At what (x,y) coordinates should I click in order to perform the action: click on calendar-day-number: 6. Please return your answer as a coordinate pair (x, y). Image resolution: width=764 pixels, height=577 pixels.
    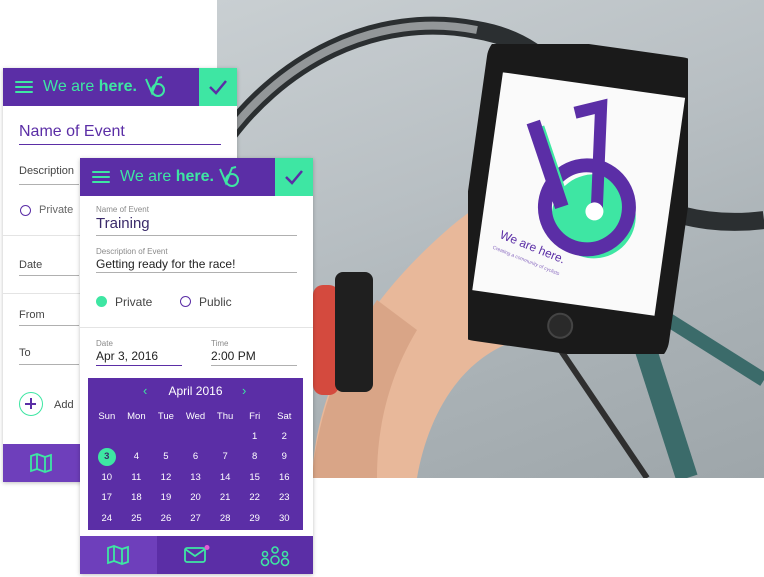
    Looking at the image, I should click on (195, 457).